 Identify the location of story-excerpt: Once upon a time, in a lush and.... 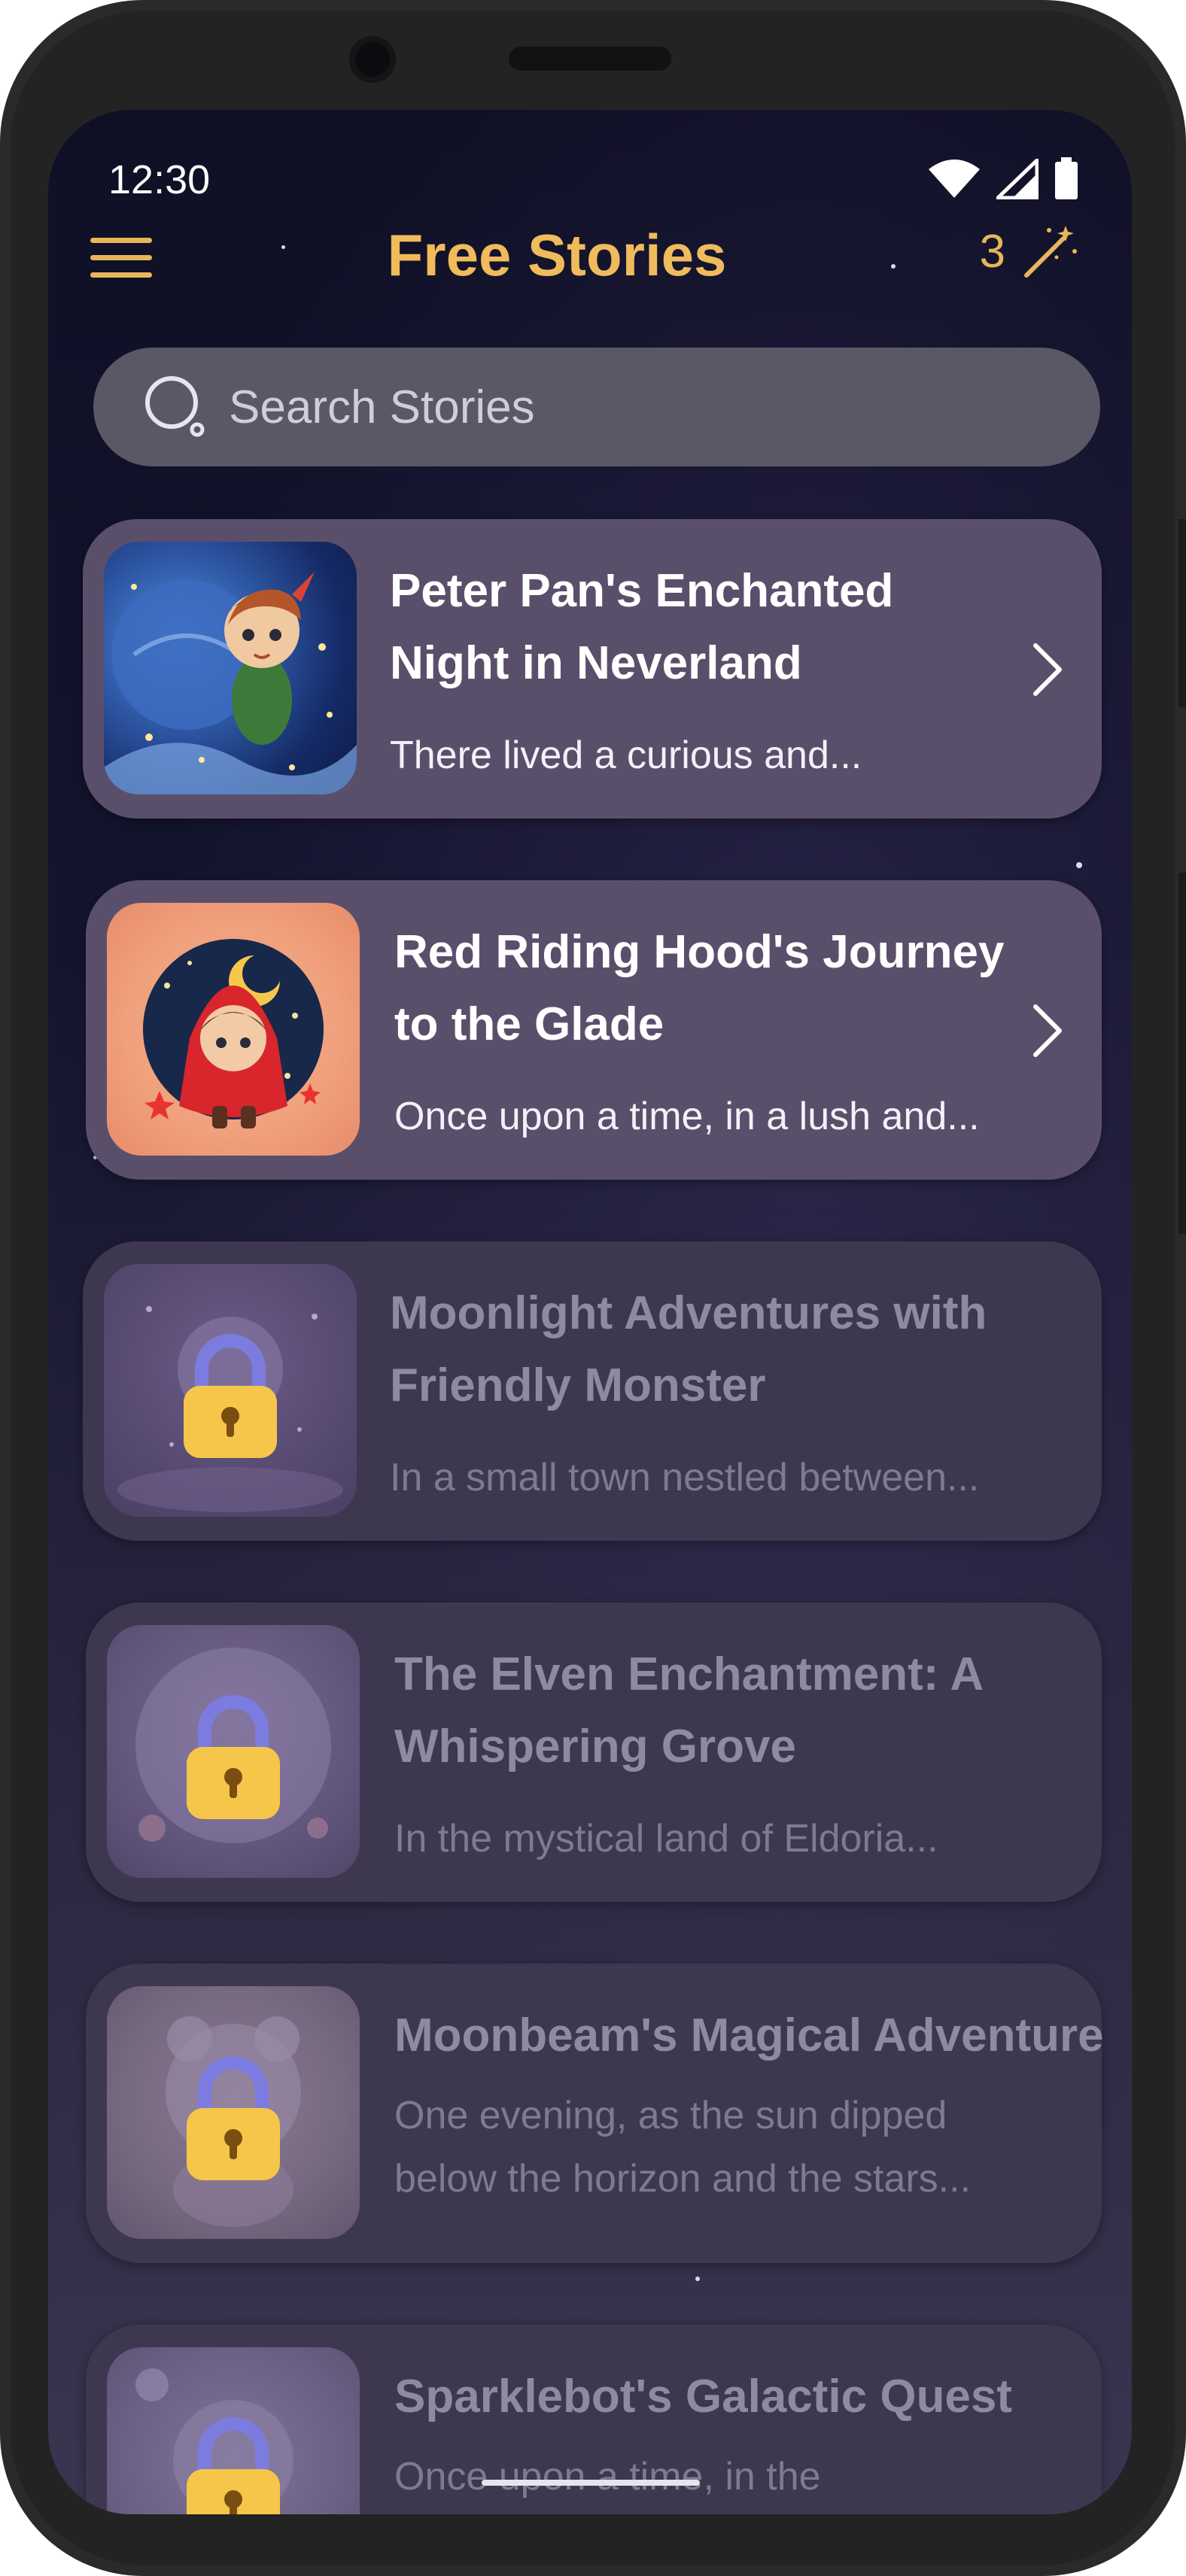
(687, 1117).